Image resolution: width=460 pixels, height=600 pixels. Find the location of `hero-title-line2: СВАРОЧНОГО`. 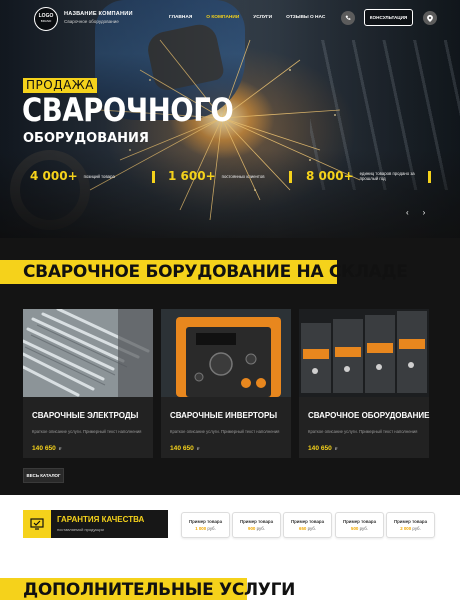

hero-title-line2: СВАРОЧНОГО is located at coordinates (128, 110).